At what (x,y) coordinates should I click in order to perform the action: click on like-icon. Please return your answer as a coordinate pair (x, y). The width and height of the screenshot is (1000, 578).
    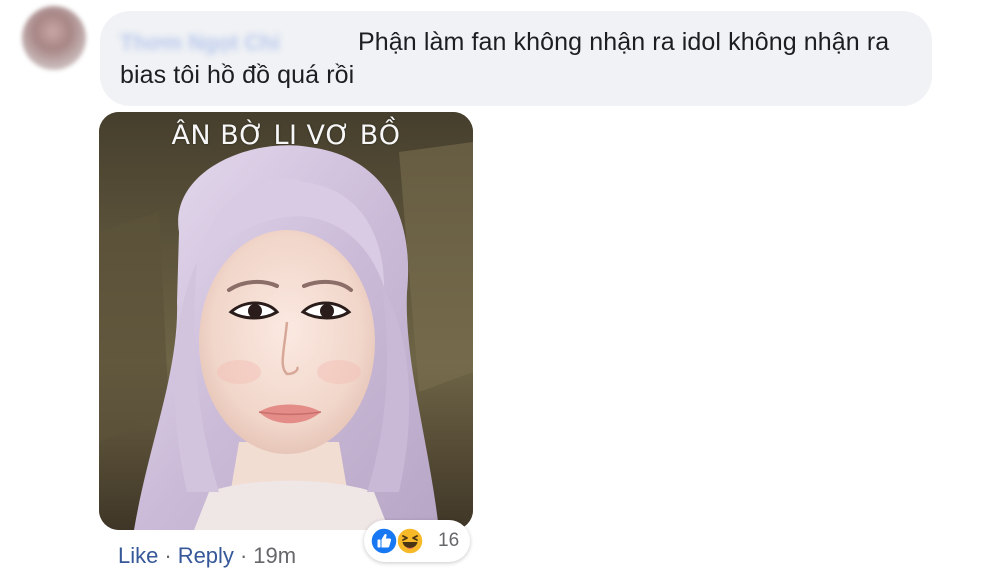
    Looking at the image, I should click on (384, 541).